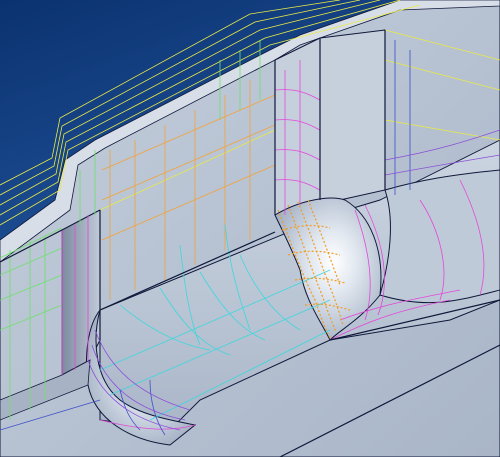 The height and width of the screenshot is (457, 500). What do you see at coordinates (439, 236) in the screenshot?
I see `channel-right-end` at bounding box center [439, 236].